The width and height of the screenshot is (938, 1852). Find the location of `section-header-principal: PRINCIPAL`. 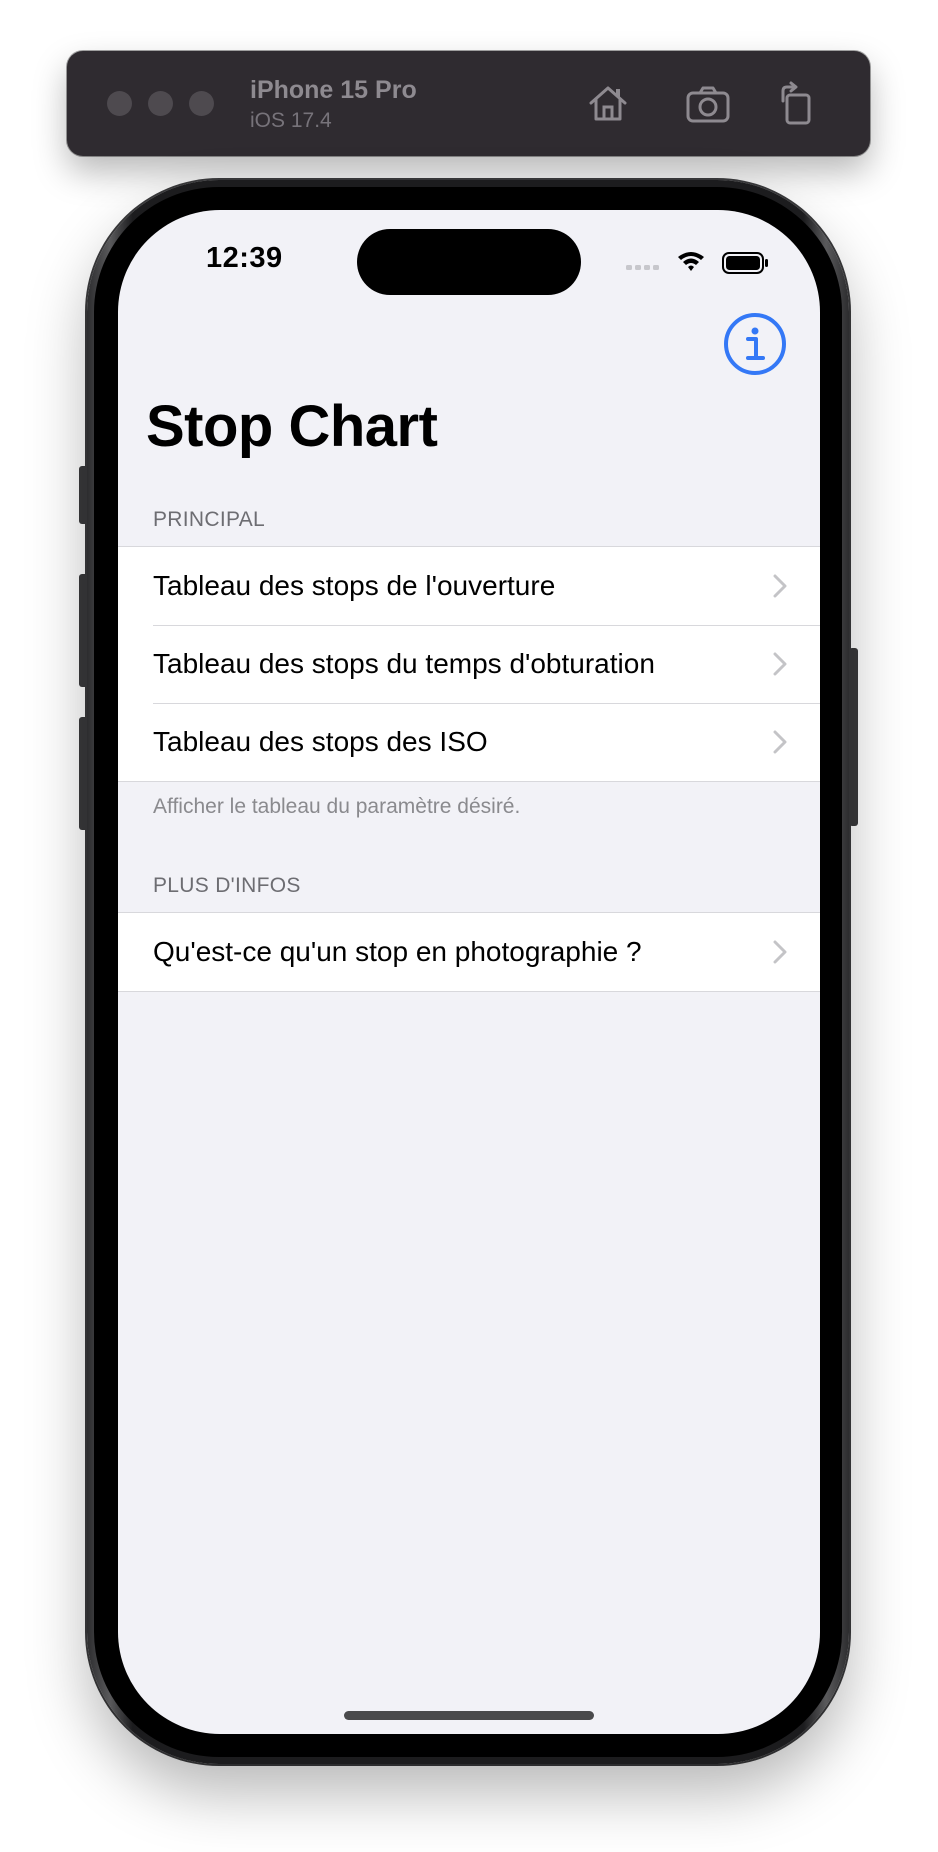

section-header-principal: PRINCIPAL is located at coordinates (209, 519).